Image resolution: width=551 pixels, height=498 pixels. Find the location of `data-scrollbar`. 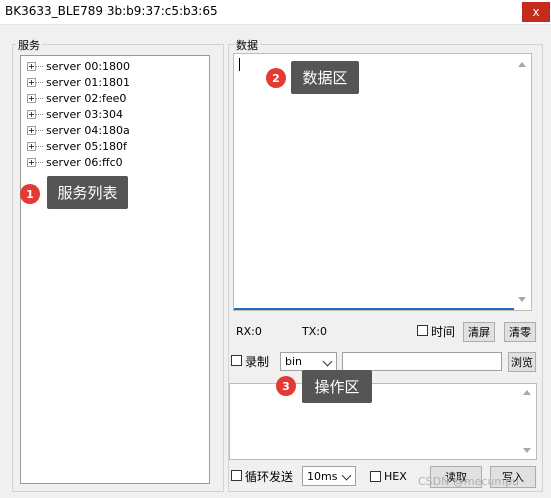

data-scrollbar is located at coordinates (522, 182).